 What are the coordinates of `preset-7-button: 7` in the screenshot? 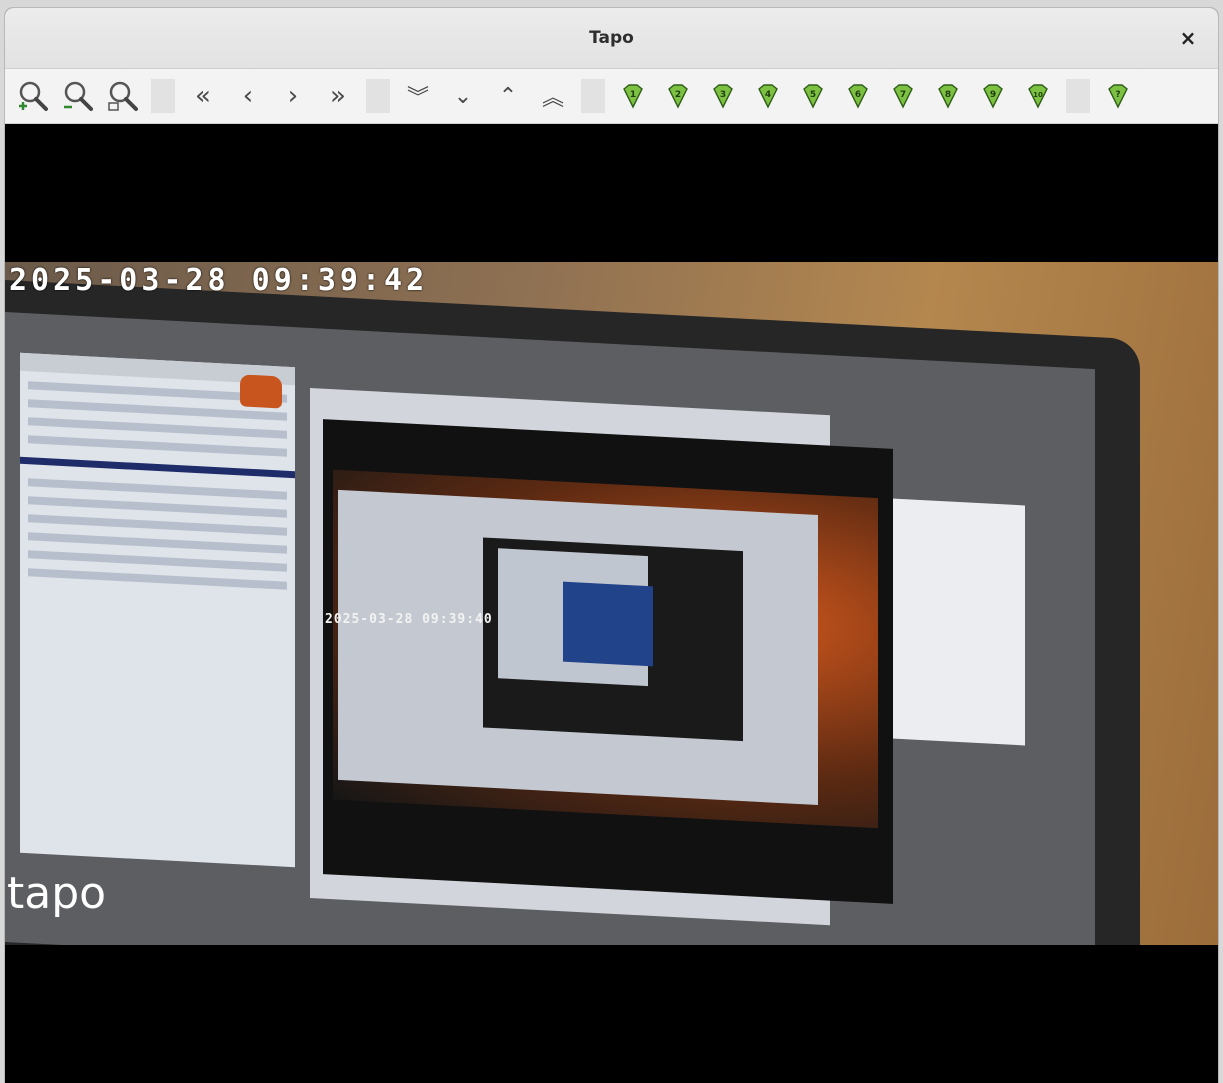 It's located at (903, 96).